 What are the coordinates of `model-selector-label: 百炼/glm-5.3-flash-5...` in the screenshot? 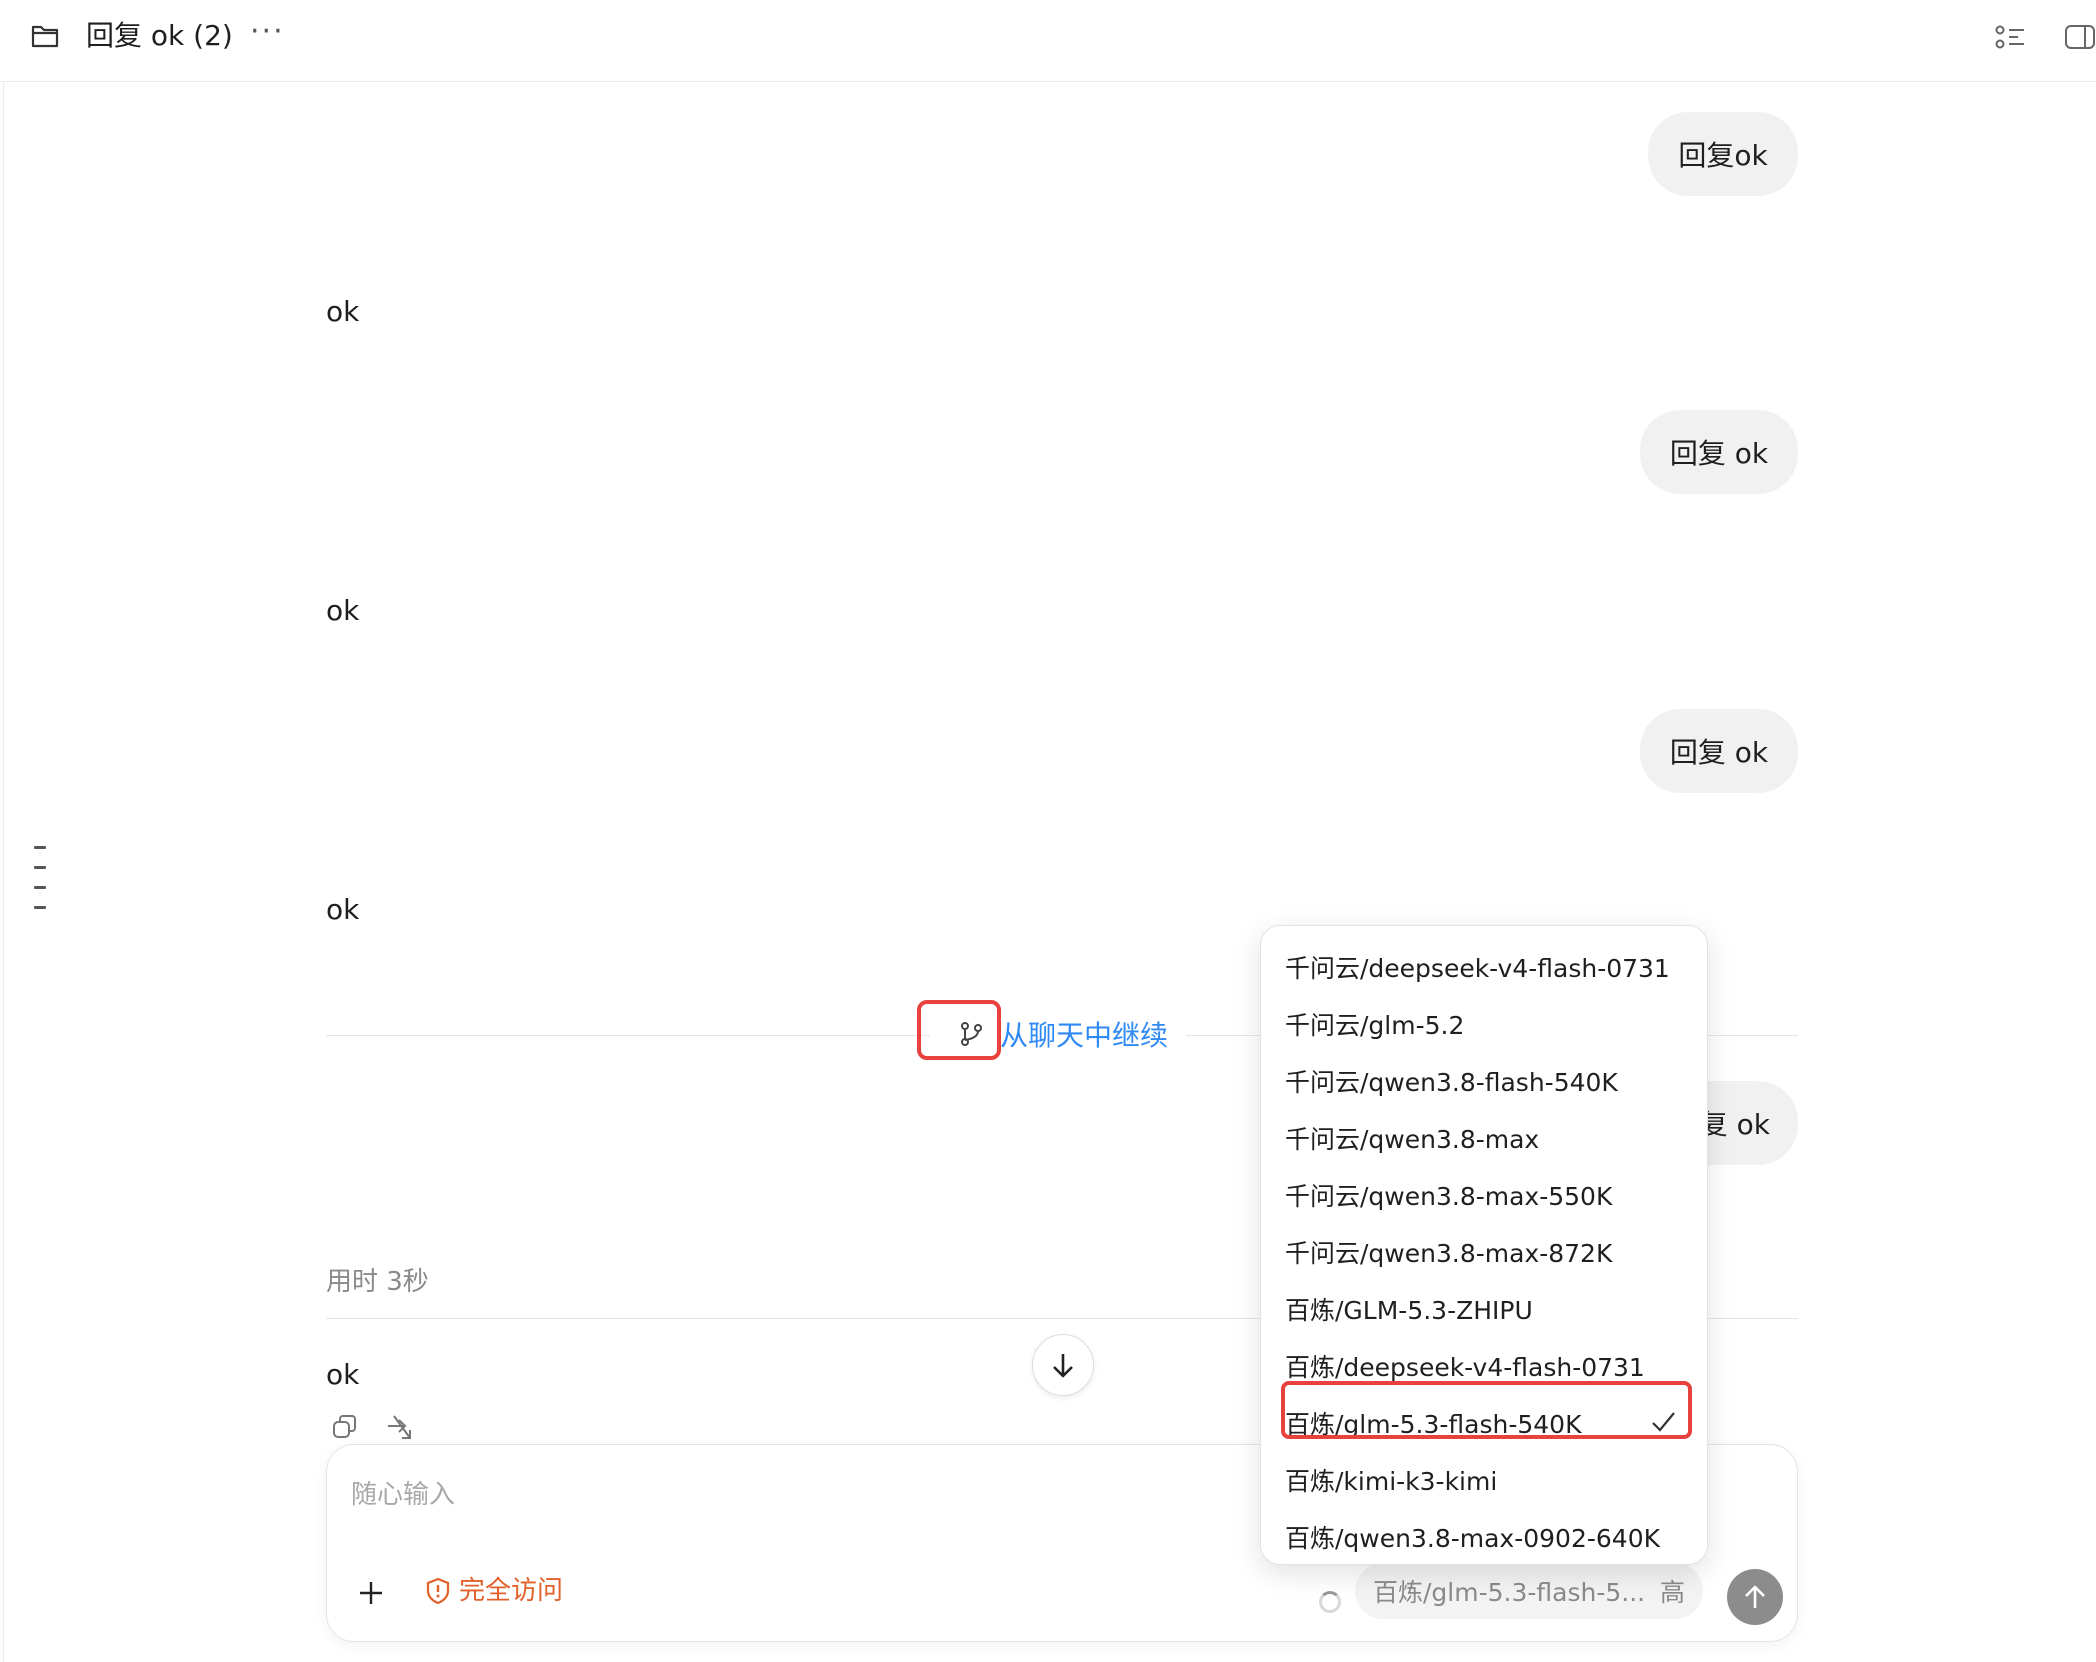 It's located at (1509, 1592).